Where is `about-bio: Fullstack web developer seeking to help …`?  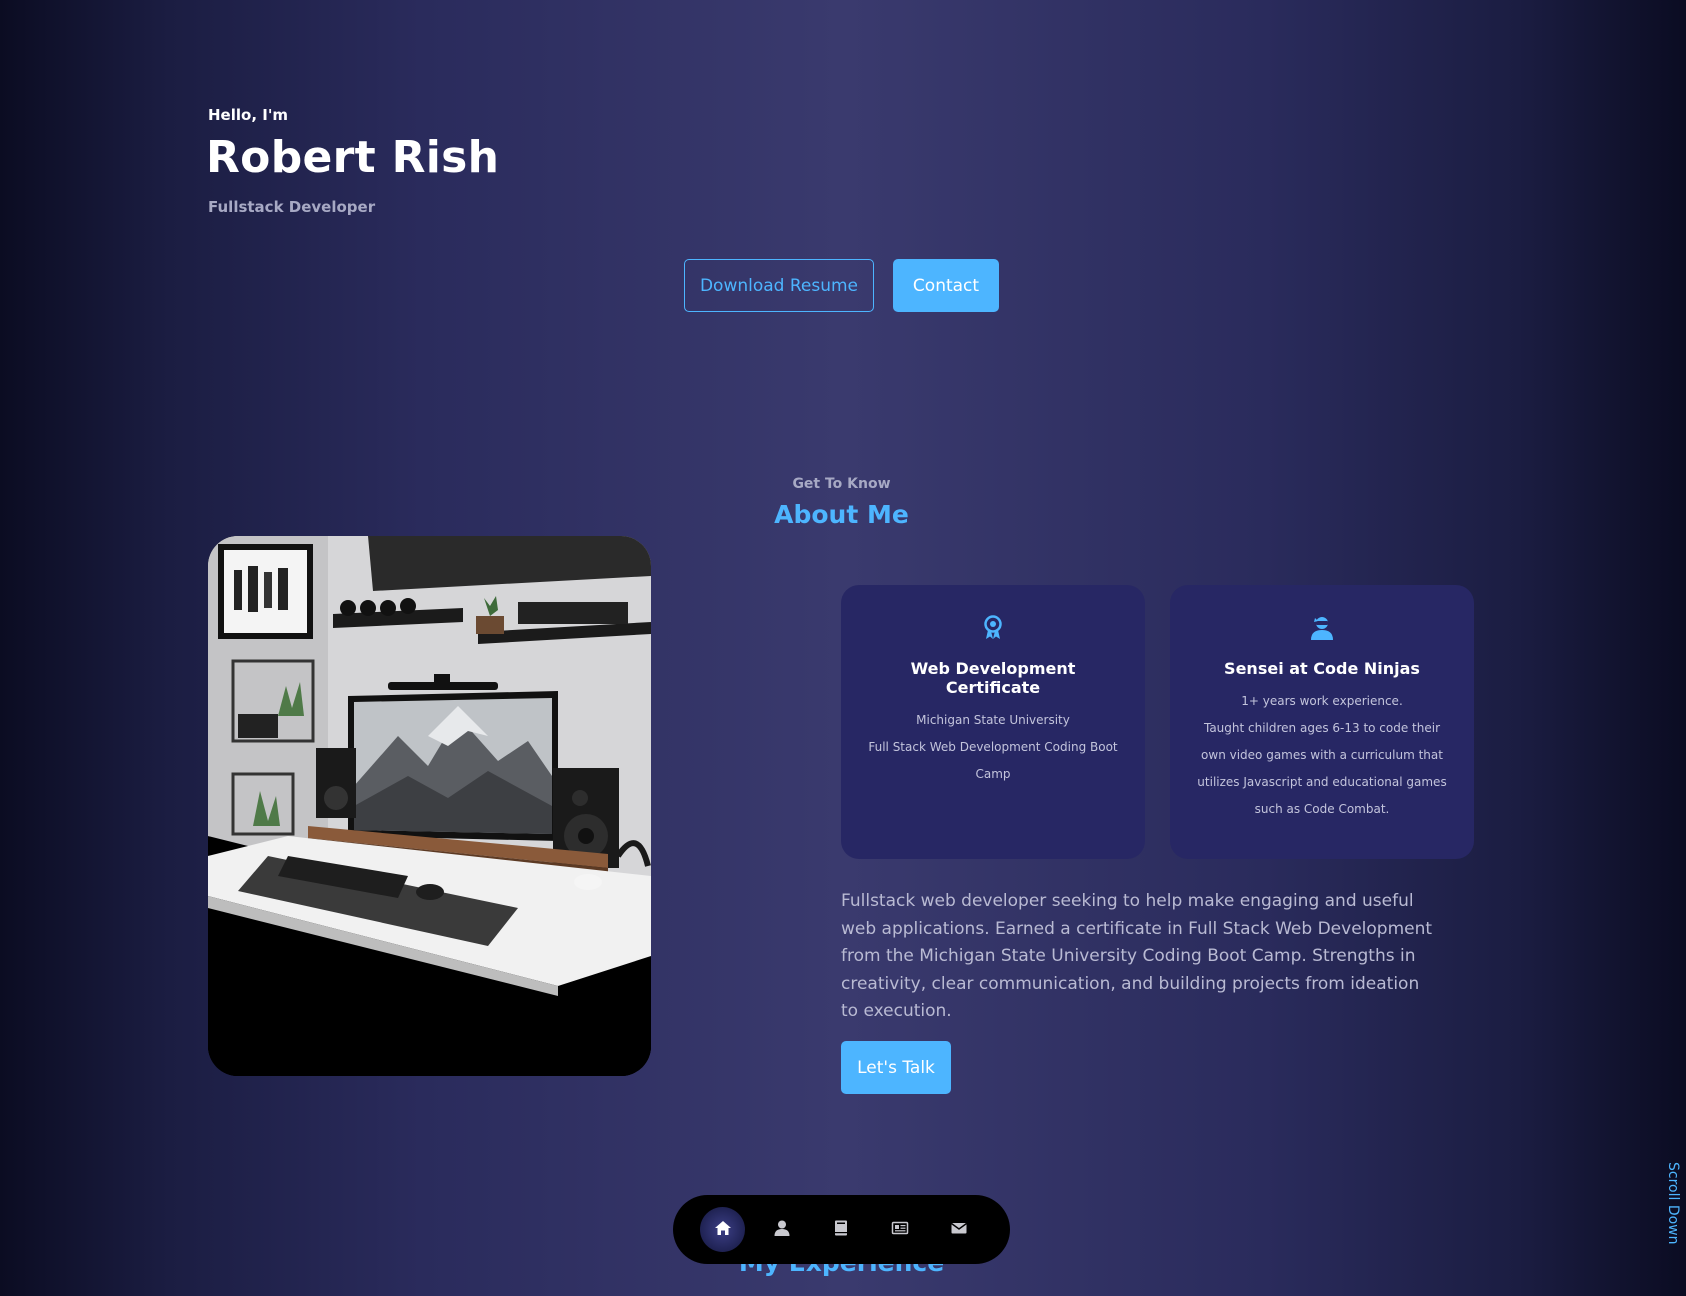
about-bio: Fullstack web developer seeking to help … is located at coordinates (1137, 956).